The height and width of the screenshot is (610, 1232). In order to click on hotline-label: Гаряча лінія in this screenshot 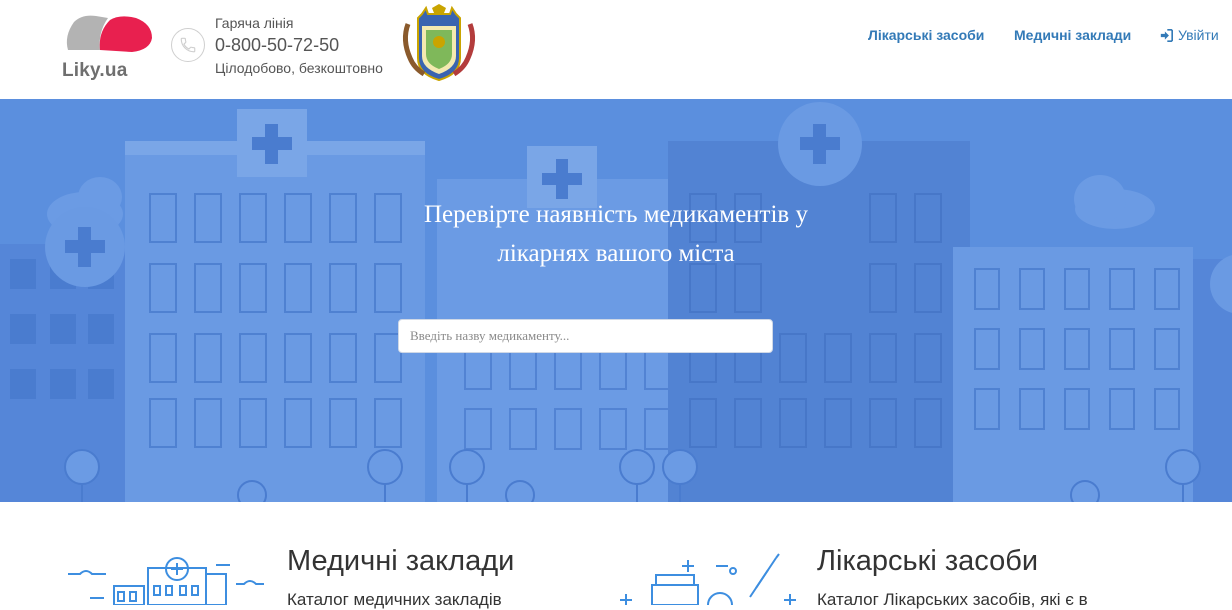, I will do `click(254, 23)`.